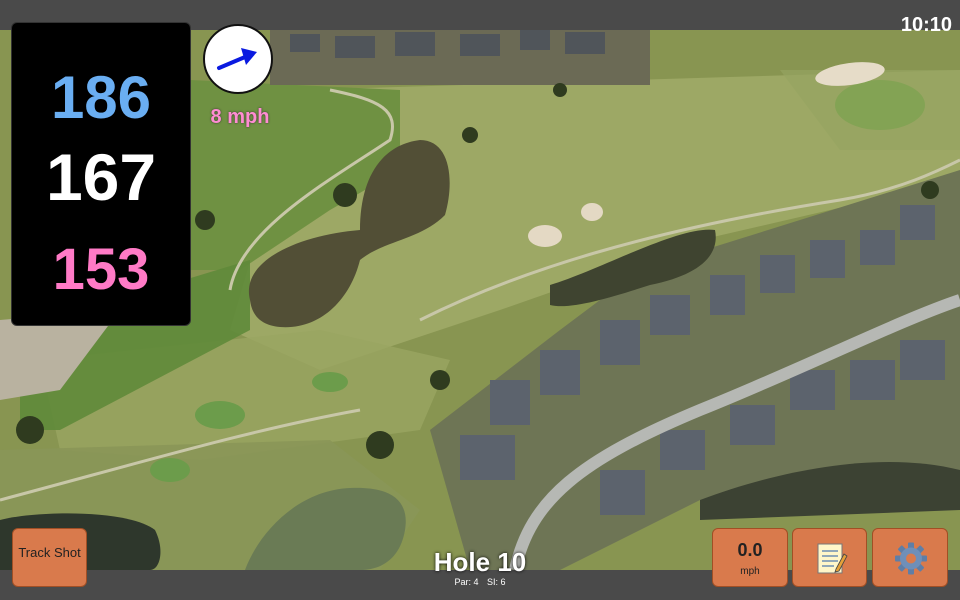  Describe the element at coordinates (466, 582) in the screenshot. I see `par-label: Par: 4` at that location.